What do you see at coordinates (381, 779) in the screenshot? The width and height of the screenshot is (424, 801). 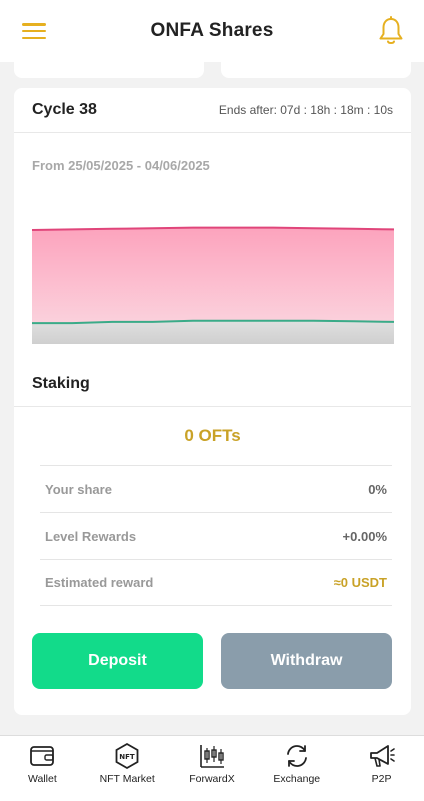 I see `nav-label: P2P` at bounding box center [381, 779].